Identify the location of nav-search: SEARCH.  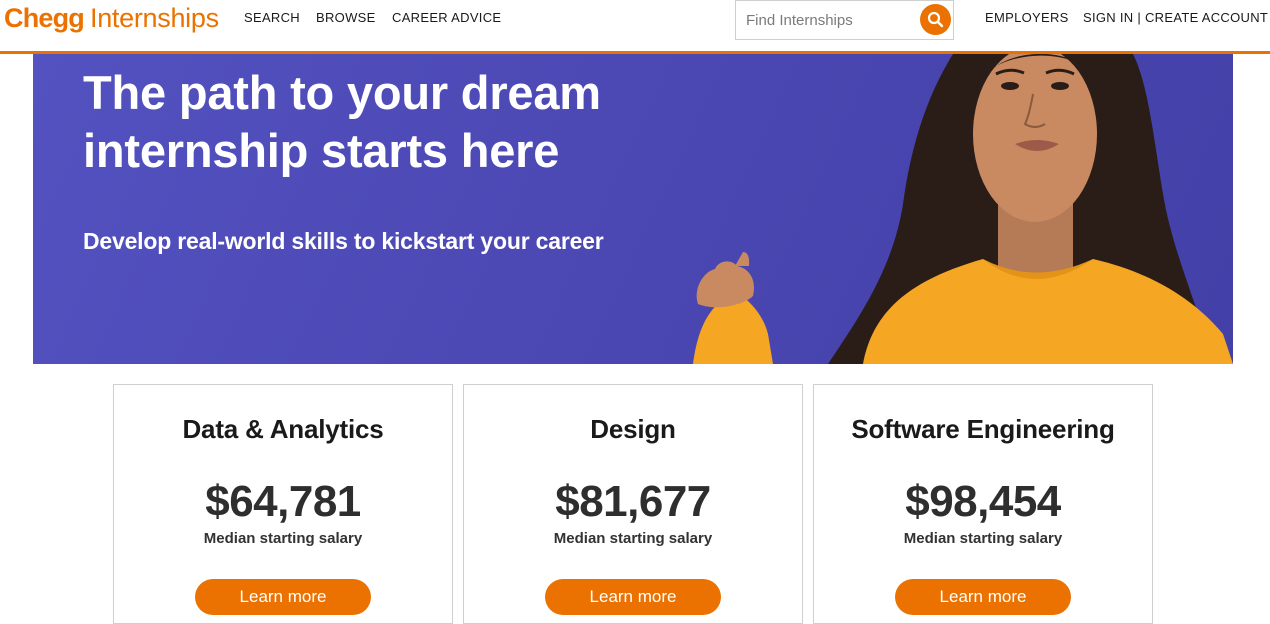
(272, 17).